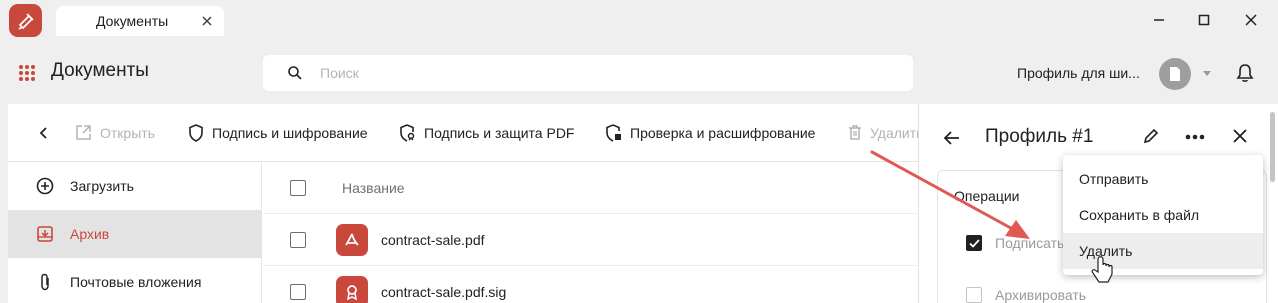 The image size is (1278, 303). What do you see at coordinates (855, 132) in the screenshot?
I see `trash-icon` at bounding box center [855, 132].